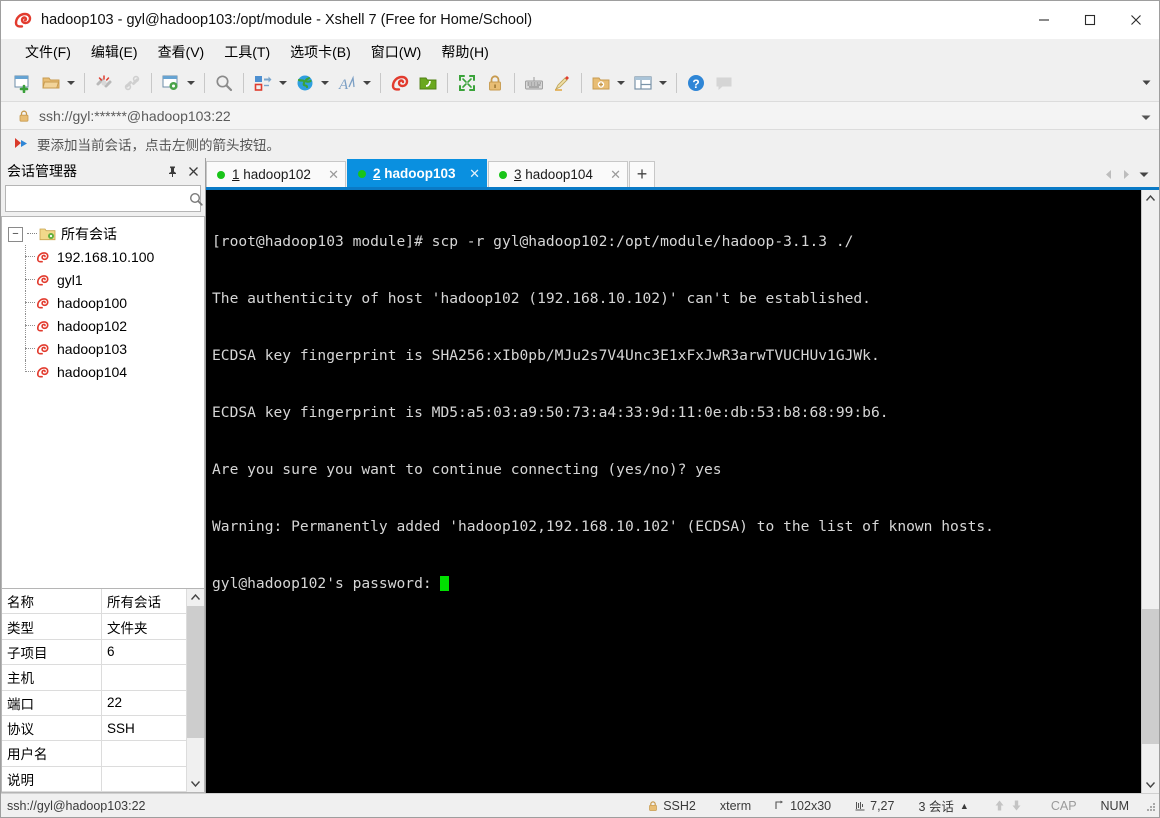  What do you see at coordinates (103, 279) in the screenshot?
I see `tree-item-session: gyl1` at bounding box center [103, 279].